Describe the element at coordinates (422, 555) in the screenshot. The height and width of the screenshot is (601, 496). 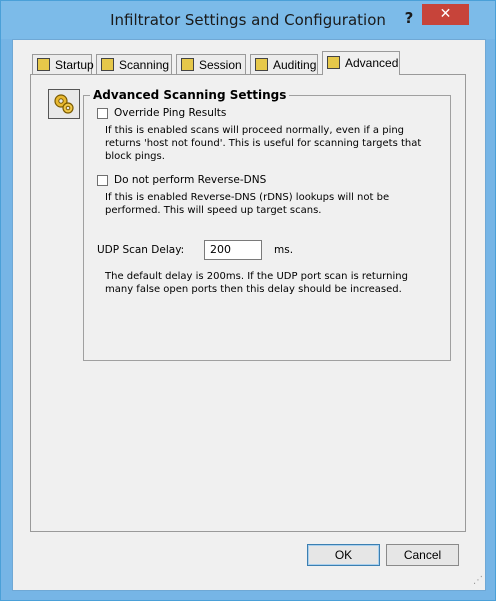
I see `cancel-button: Cancel` at that location.